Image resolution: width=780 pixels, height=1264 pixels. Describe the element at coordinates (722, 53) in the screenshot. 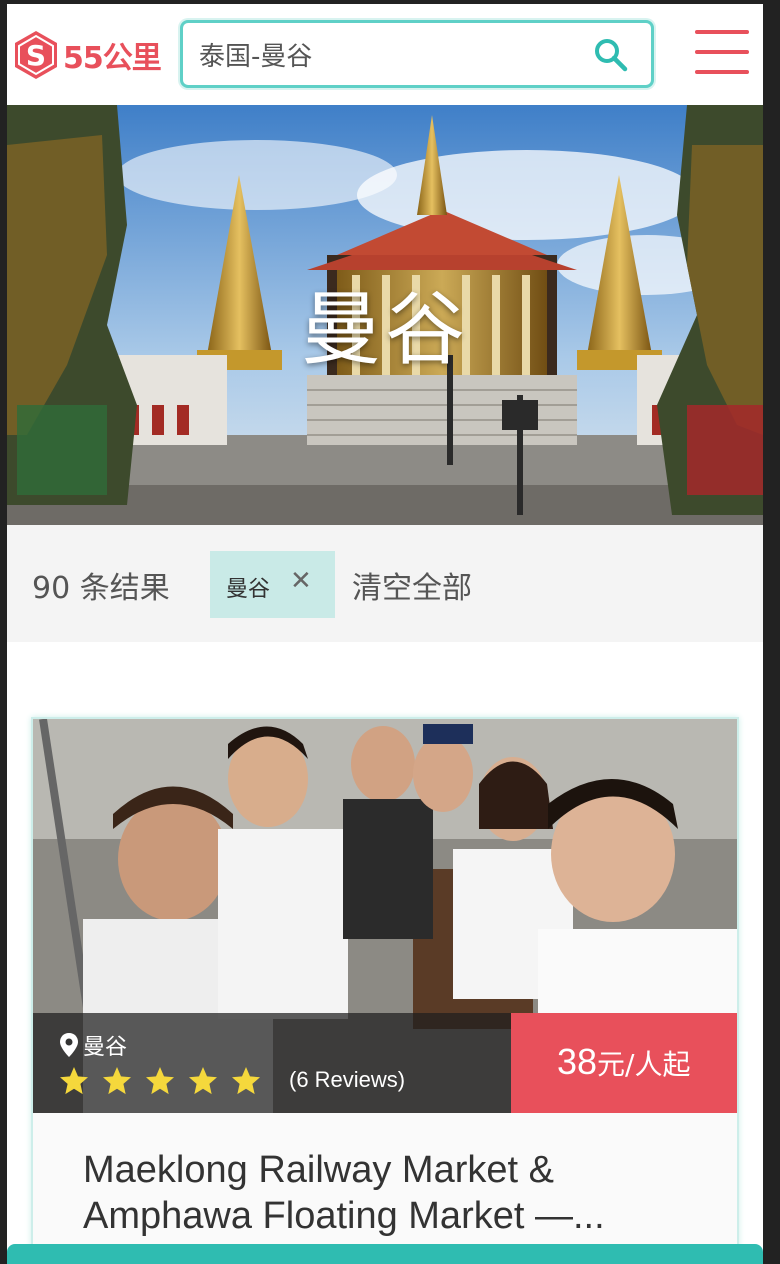

I see `hamburger-menu-icon` at that location.